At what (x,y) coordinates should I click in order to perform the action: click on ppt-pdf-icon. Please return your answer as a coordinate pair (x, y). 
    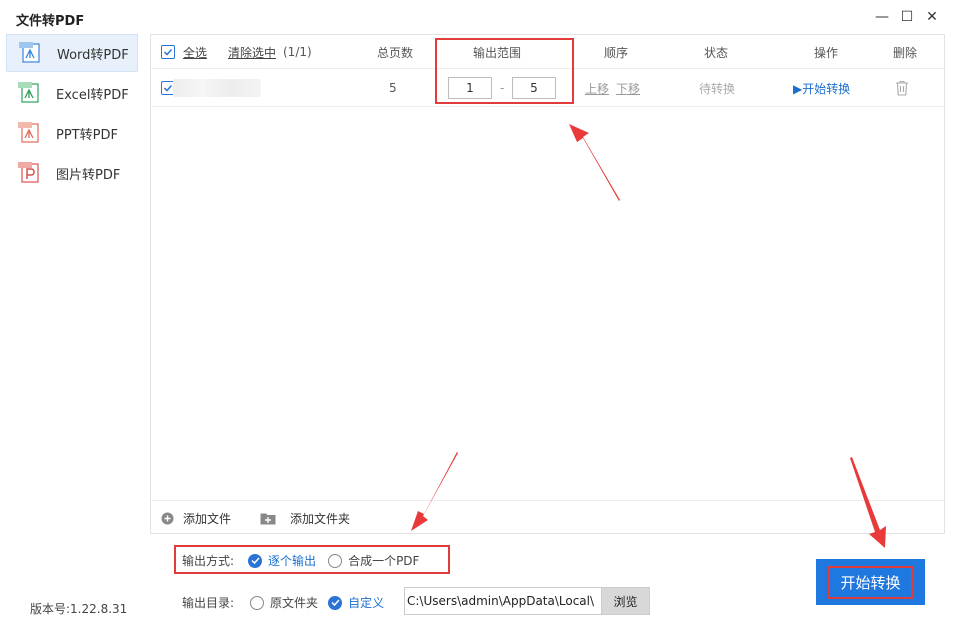
    Looking at the image, I should click on (28, 133).